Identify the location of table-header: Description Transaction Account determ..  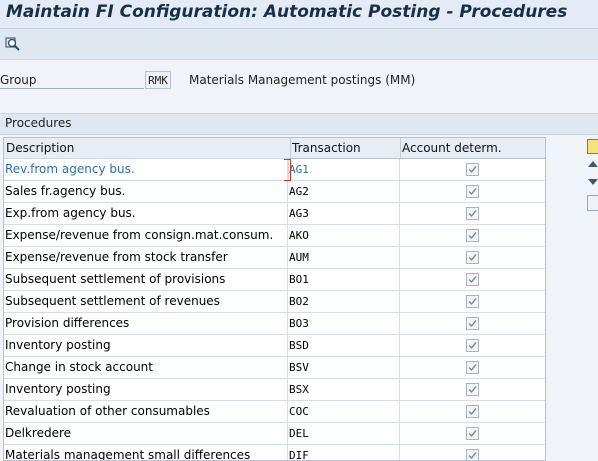
(274, 148).